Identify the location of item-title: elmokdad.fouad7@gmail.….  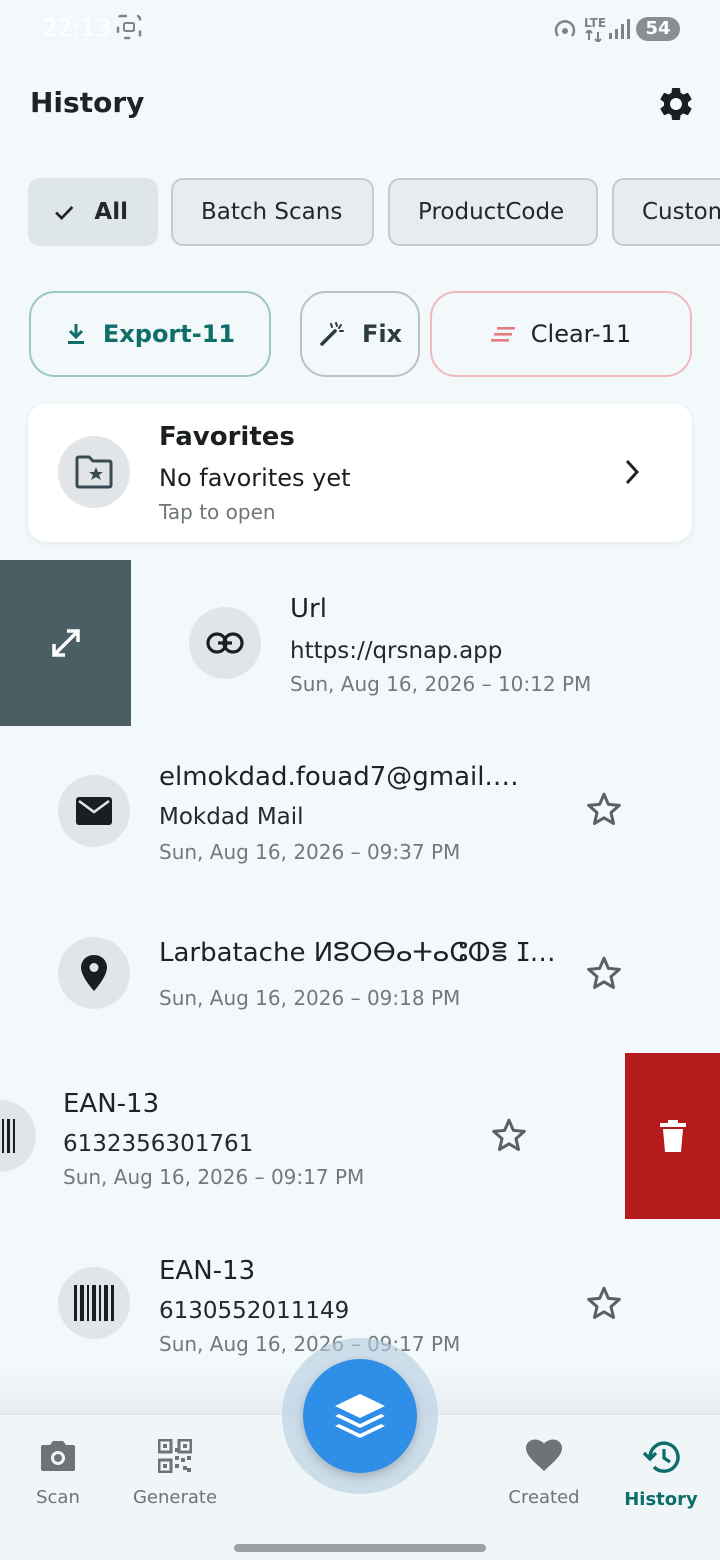
(339, 777).